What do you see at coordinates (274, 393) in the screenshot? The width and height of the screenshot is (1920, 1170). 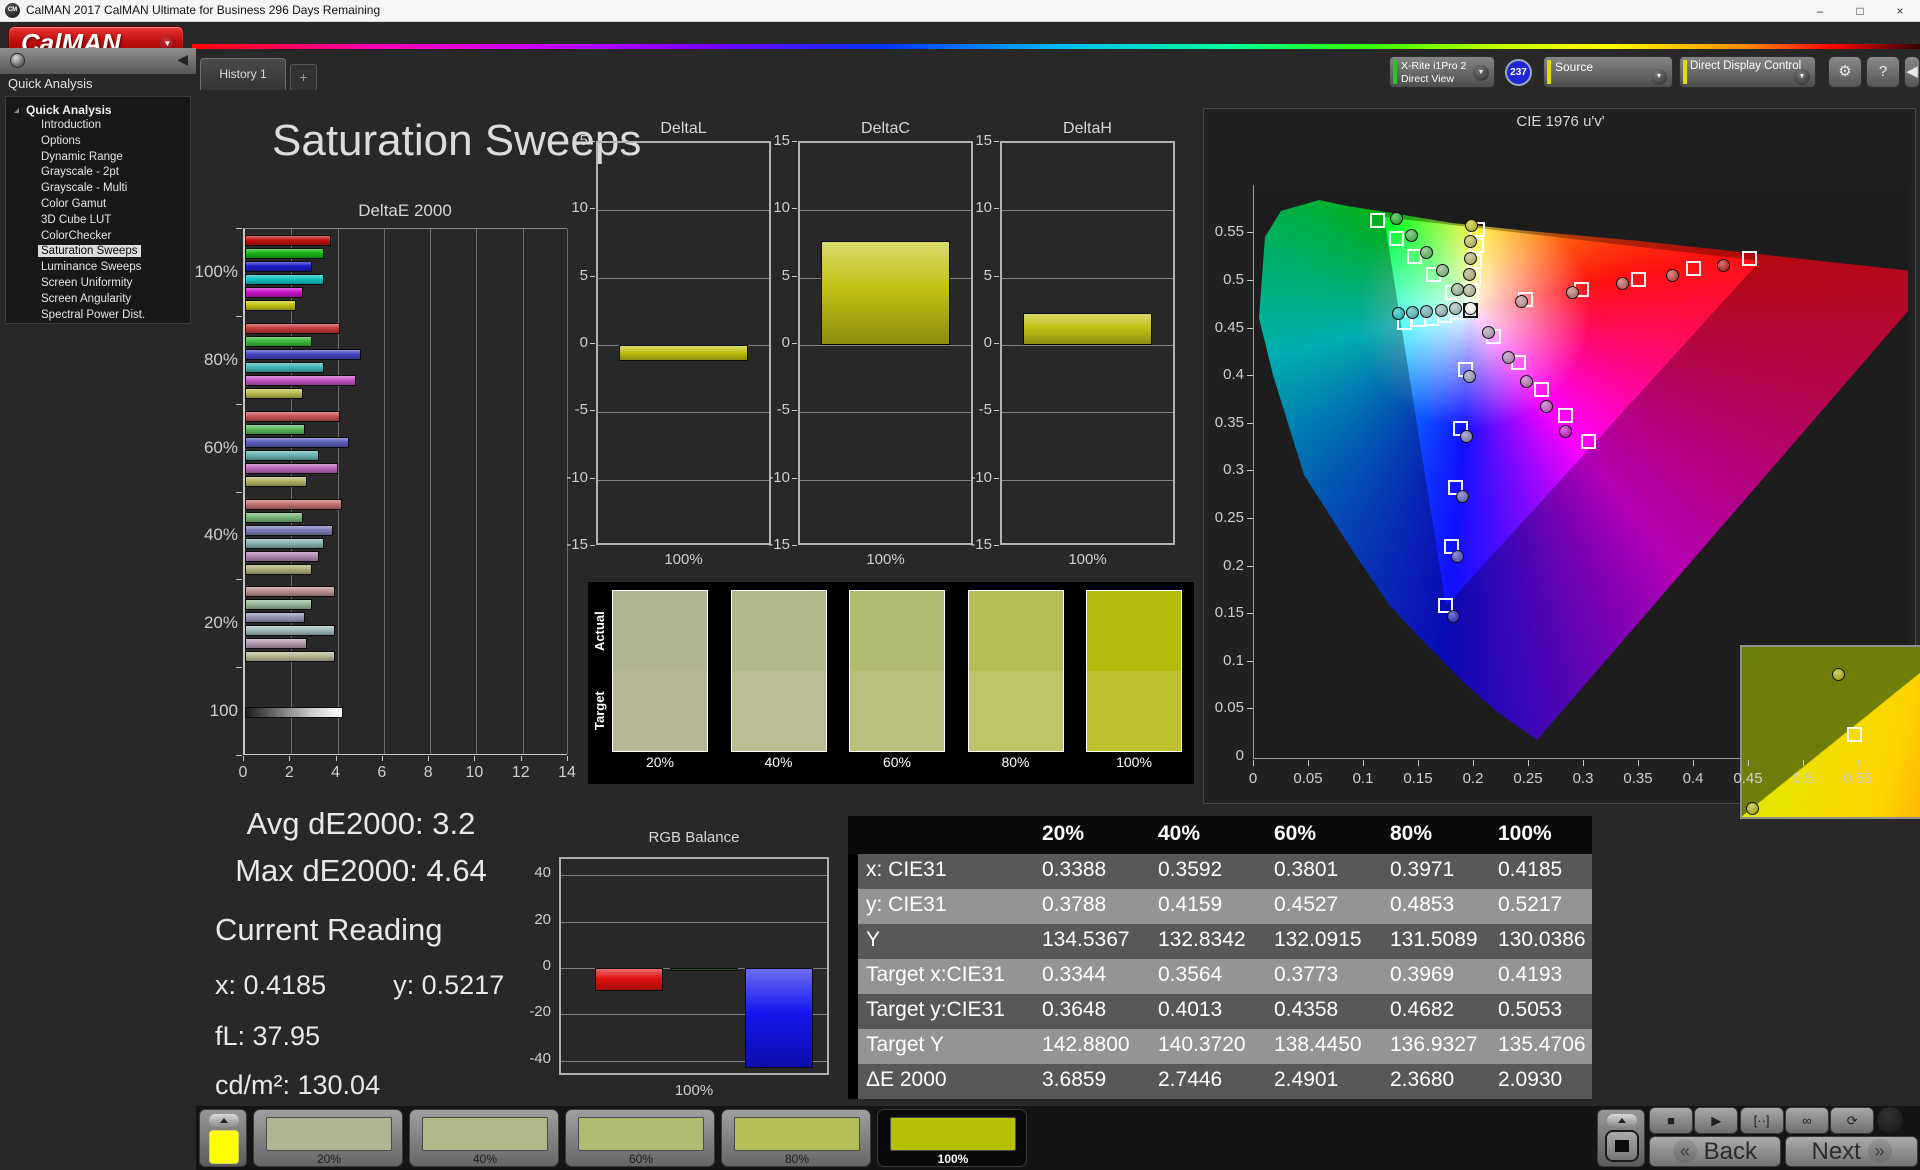 I see `deltae-bar-80%` at bounding box center [274, 393].